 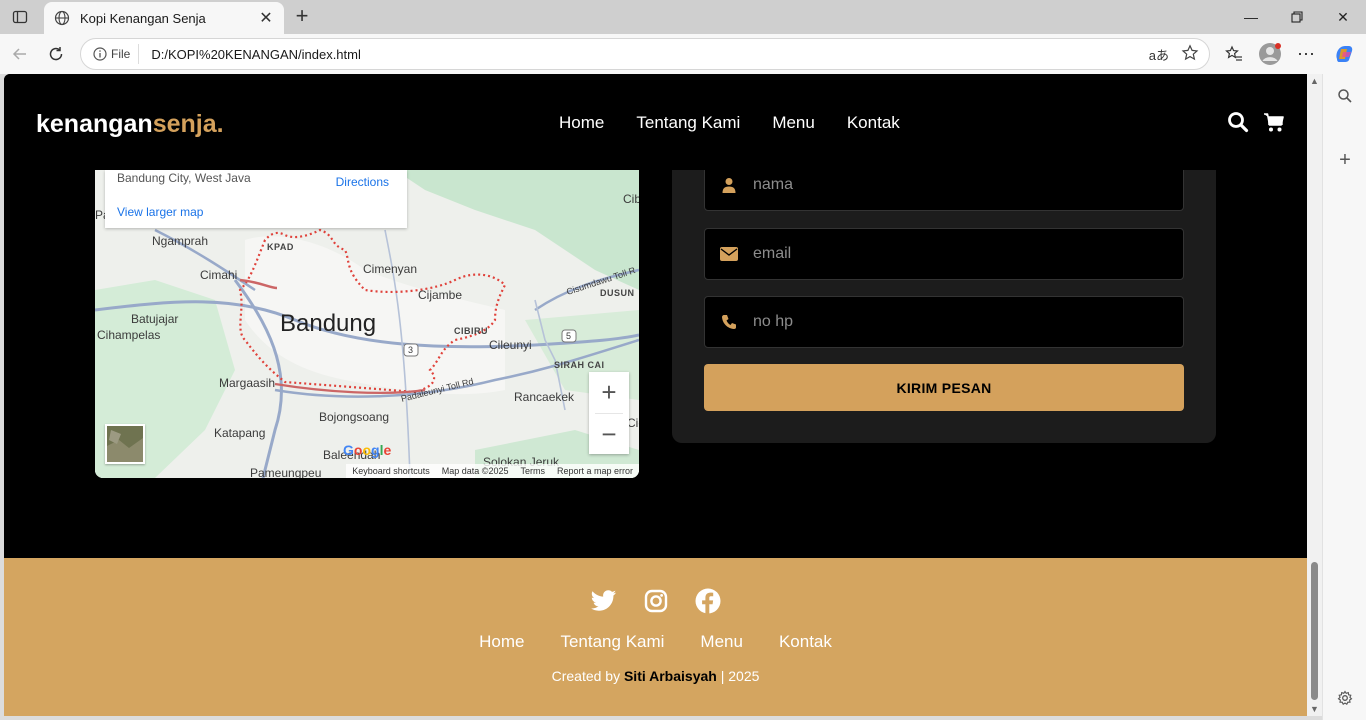 What do you see at coordinates (721, 642) in the screenshot?
I see `footer-link-menu: Menu` at bounding box center [721, 642].